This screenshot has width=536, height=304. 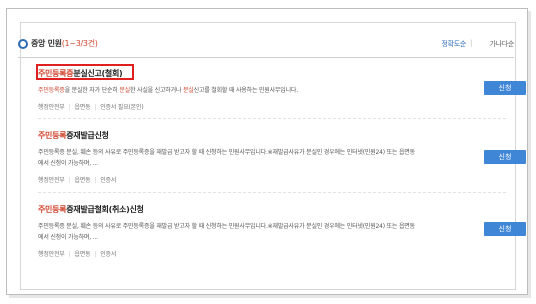 What do you see at coordinates (266, 45) in the screenshot?
I see `results-header: 중앙 민원(1~3/3건) 정확도순 | 가나다순` at bounding box center [266, 45].